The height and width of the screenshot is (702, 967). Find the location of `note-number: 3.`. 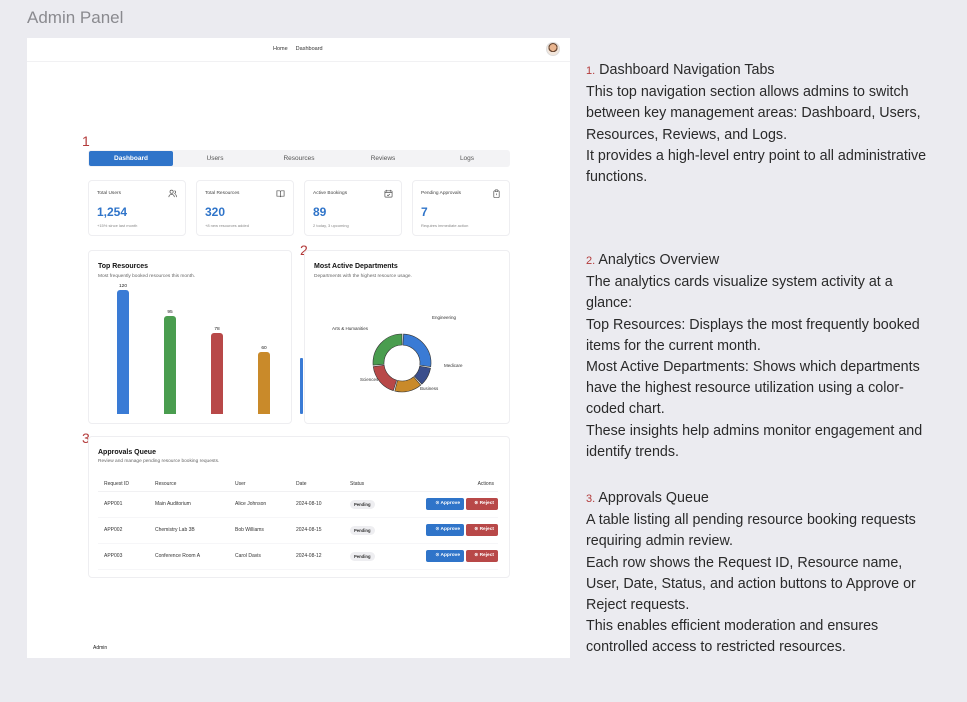

note-number: 3. is located at coordinates (591, 499).